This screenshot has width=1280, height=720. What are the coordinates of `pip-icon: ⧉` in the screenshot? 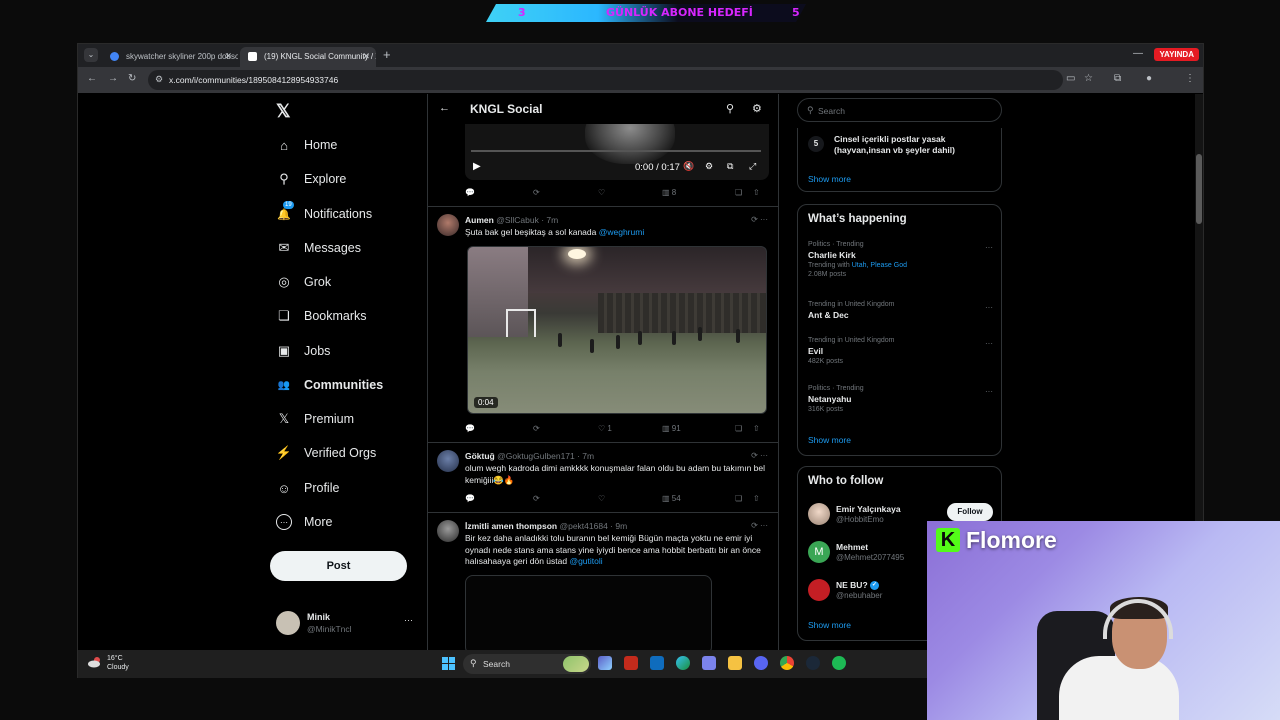 It's located at (730, 166).